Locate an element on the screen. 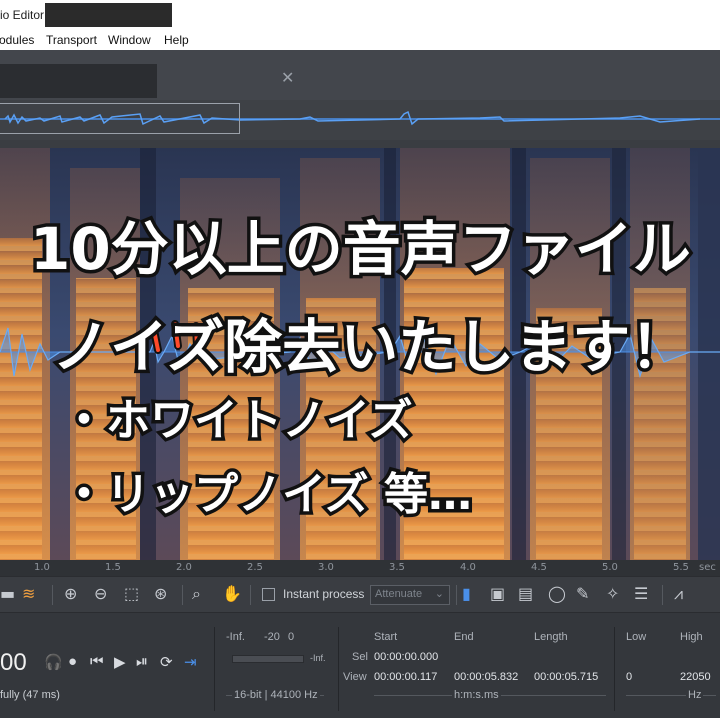  ruler-tick: 5.0 is located at coordinates (610, 567).